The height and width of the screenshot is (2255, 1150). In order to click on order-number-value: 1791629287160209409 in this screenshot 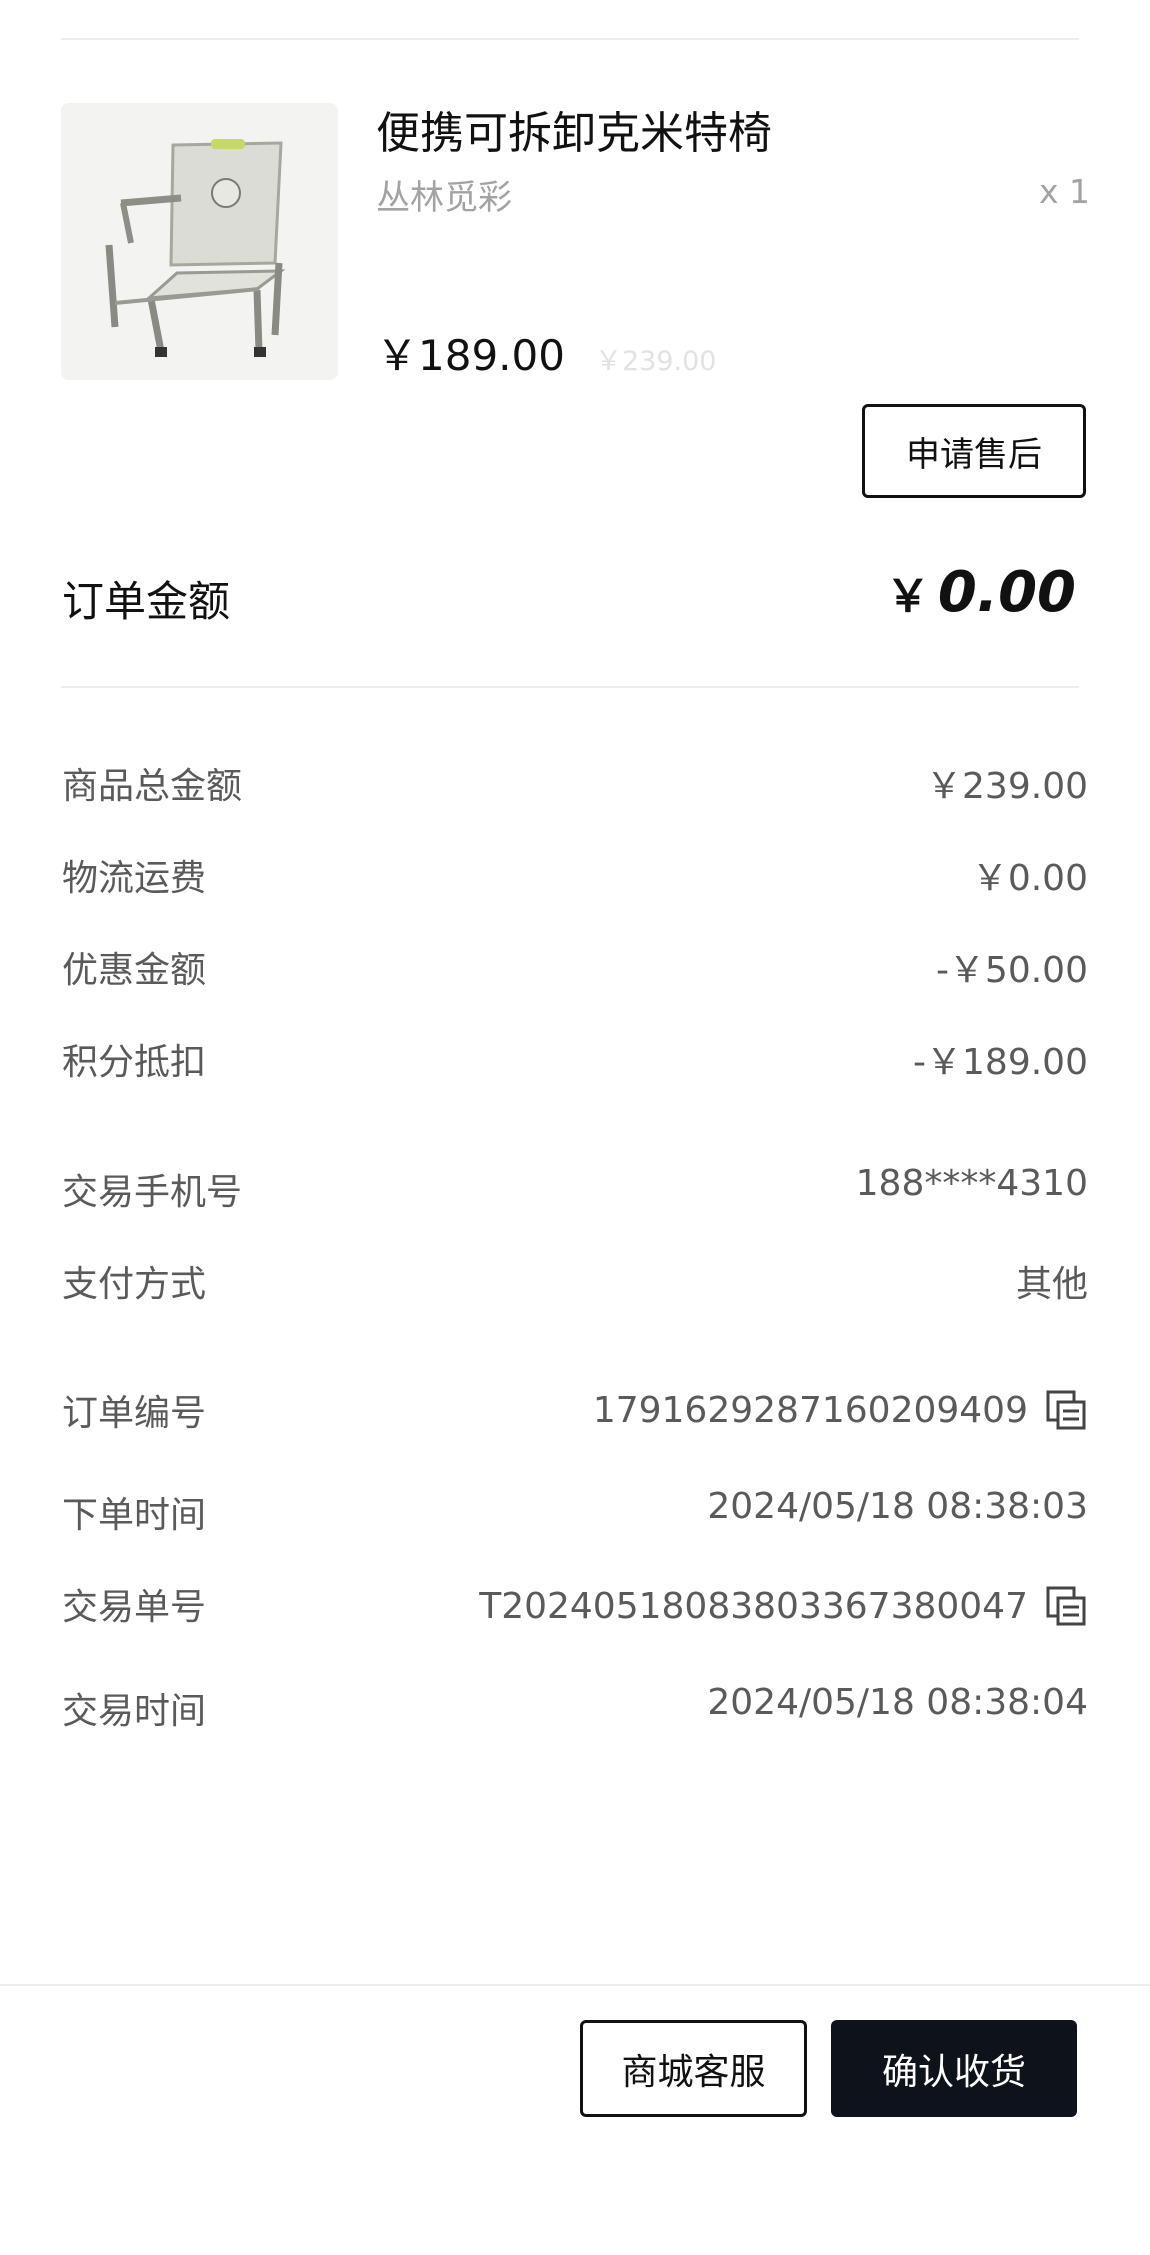, I will do `click(840, 1410)`.